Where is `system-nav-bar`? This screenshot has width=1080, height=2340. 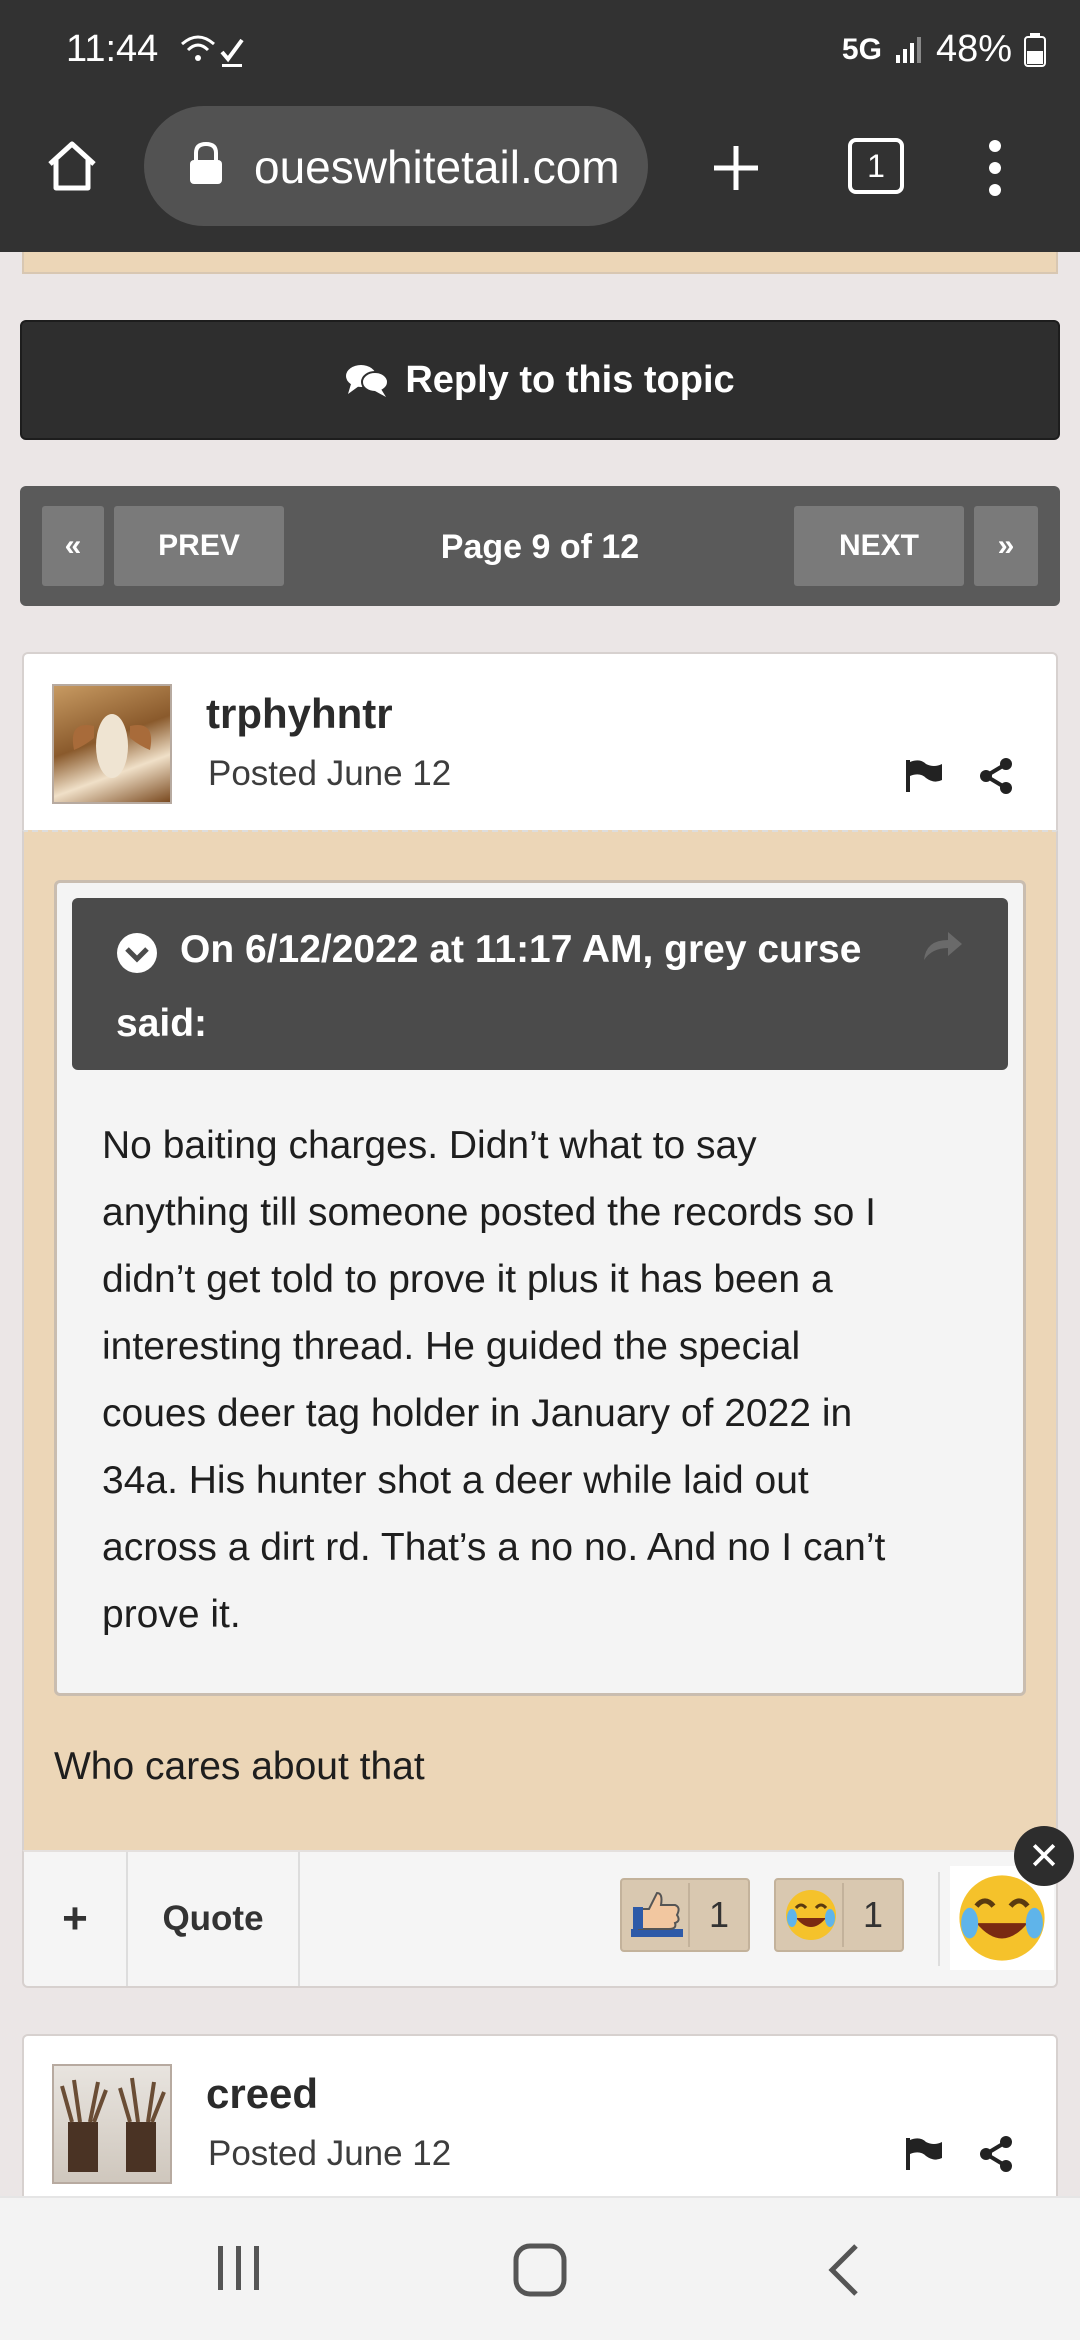 system-nav-bar is located at coordinates (540, 2268).